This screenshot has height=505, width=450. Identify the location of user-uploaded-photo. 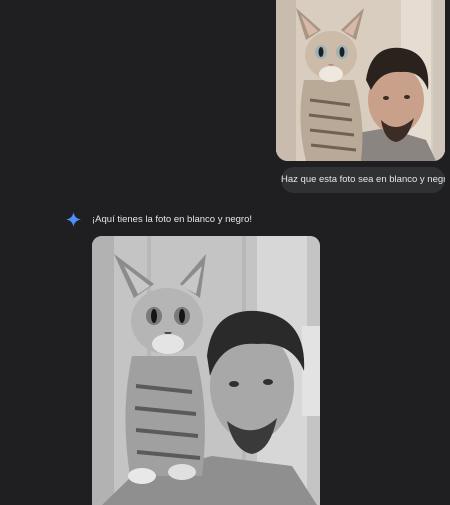
(360, 80).